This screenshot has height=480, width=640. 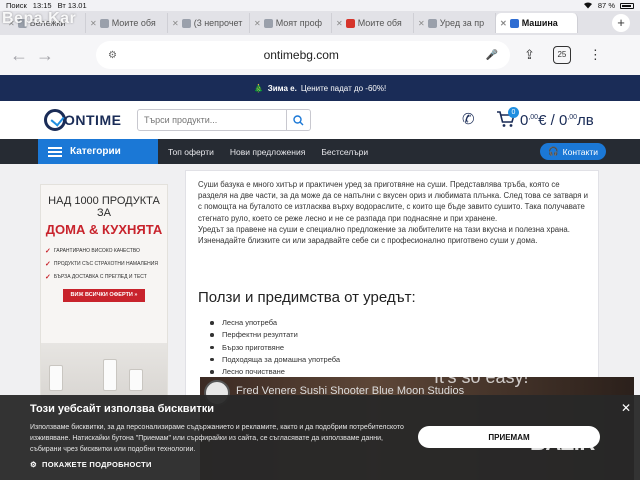 What do you see at coordinates (468, 119) in the screenshot?
I see `phone-icon: ✆` at bounding box center [468, 119].